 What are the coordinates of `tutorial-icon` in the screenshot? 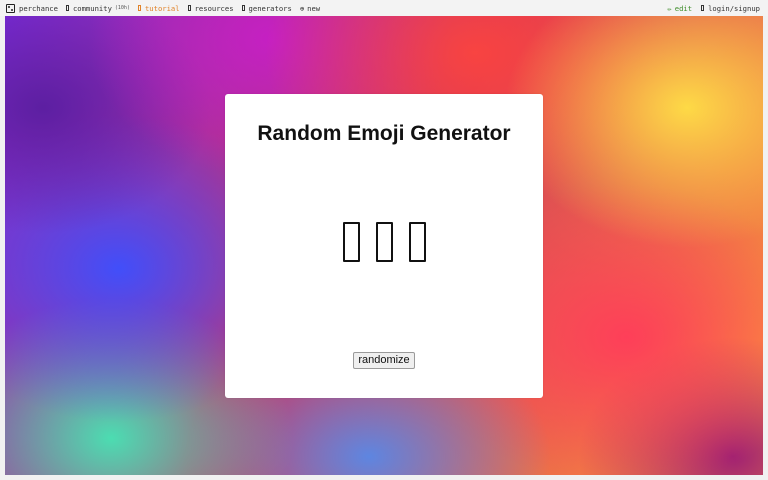 It's located at (139, 8).